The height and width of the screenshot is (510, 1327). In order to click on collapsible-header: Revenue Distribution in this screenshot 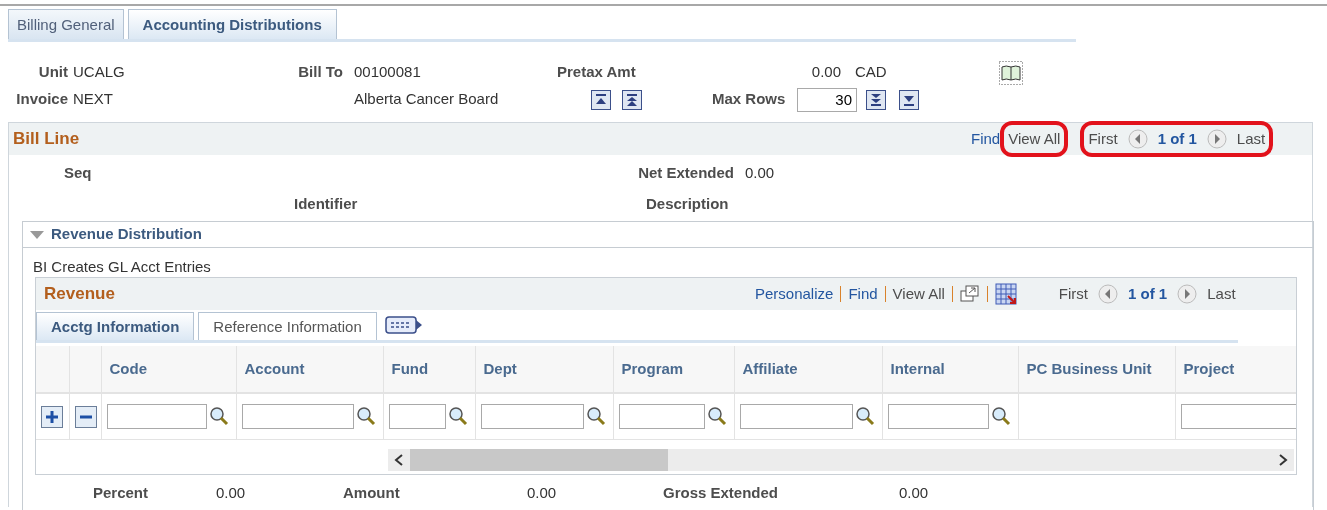, I will do `click(668, 235)`.